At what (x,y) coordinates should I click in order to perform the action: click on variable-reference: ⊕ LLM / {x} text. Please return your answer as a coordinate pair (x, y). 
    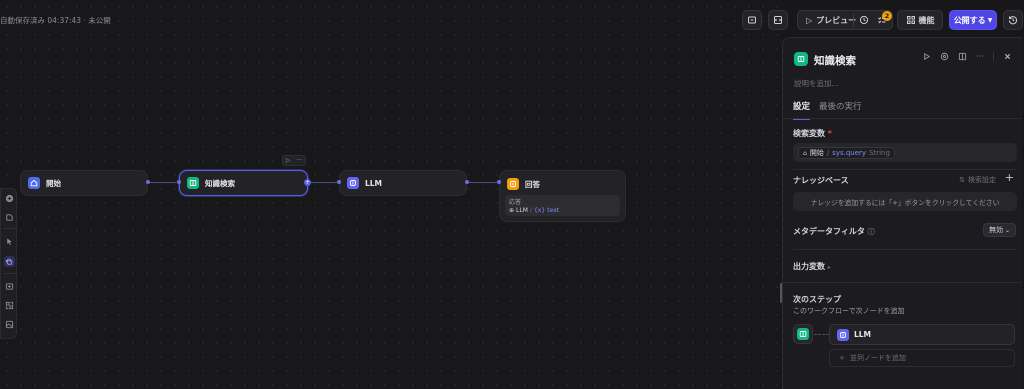
    Looking at the image, I should click on (534, 210).